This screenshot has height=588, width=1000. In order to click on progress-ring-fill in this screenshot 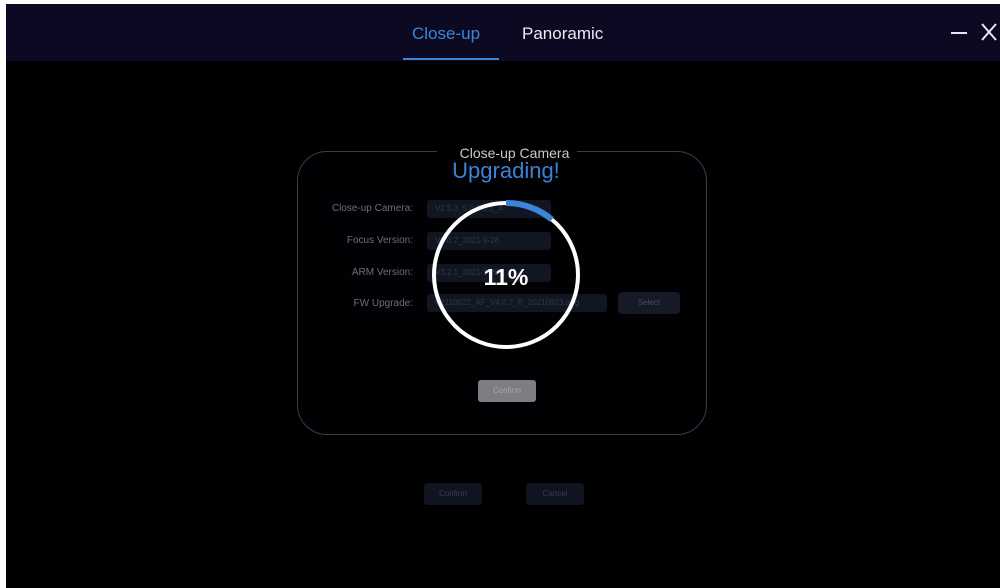, I will do `click(529, 211)`.